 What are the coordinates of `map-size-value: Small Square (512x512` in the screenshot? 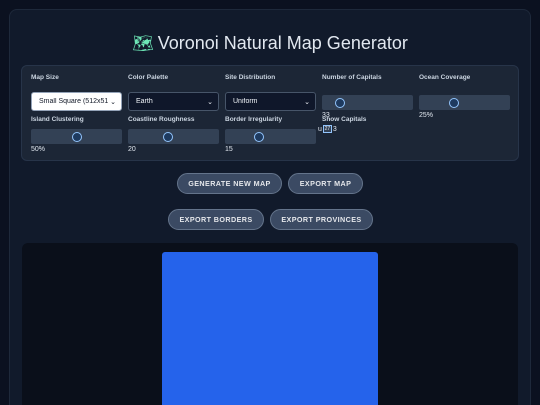 It's located at (74, 101).